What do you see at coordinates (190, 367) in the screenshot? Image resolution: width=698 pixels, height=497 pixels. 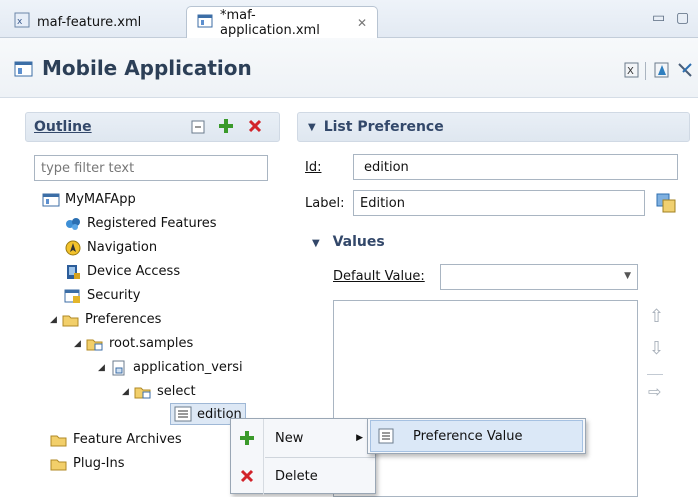 I see `tree-item-application-version: ◢ application_versi` at bounding box center [190, 367].